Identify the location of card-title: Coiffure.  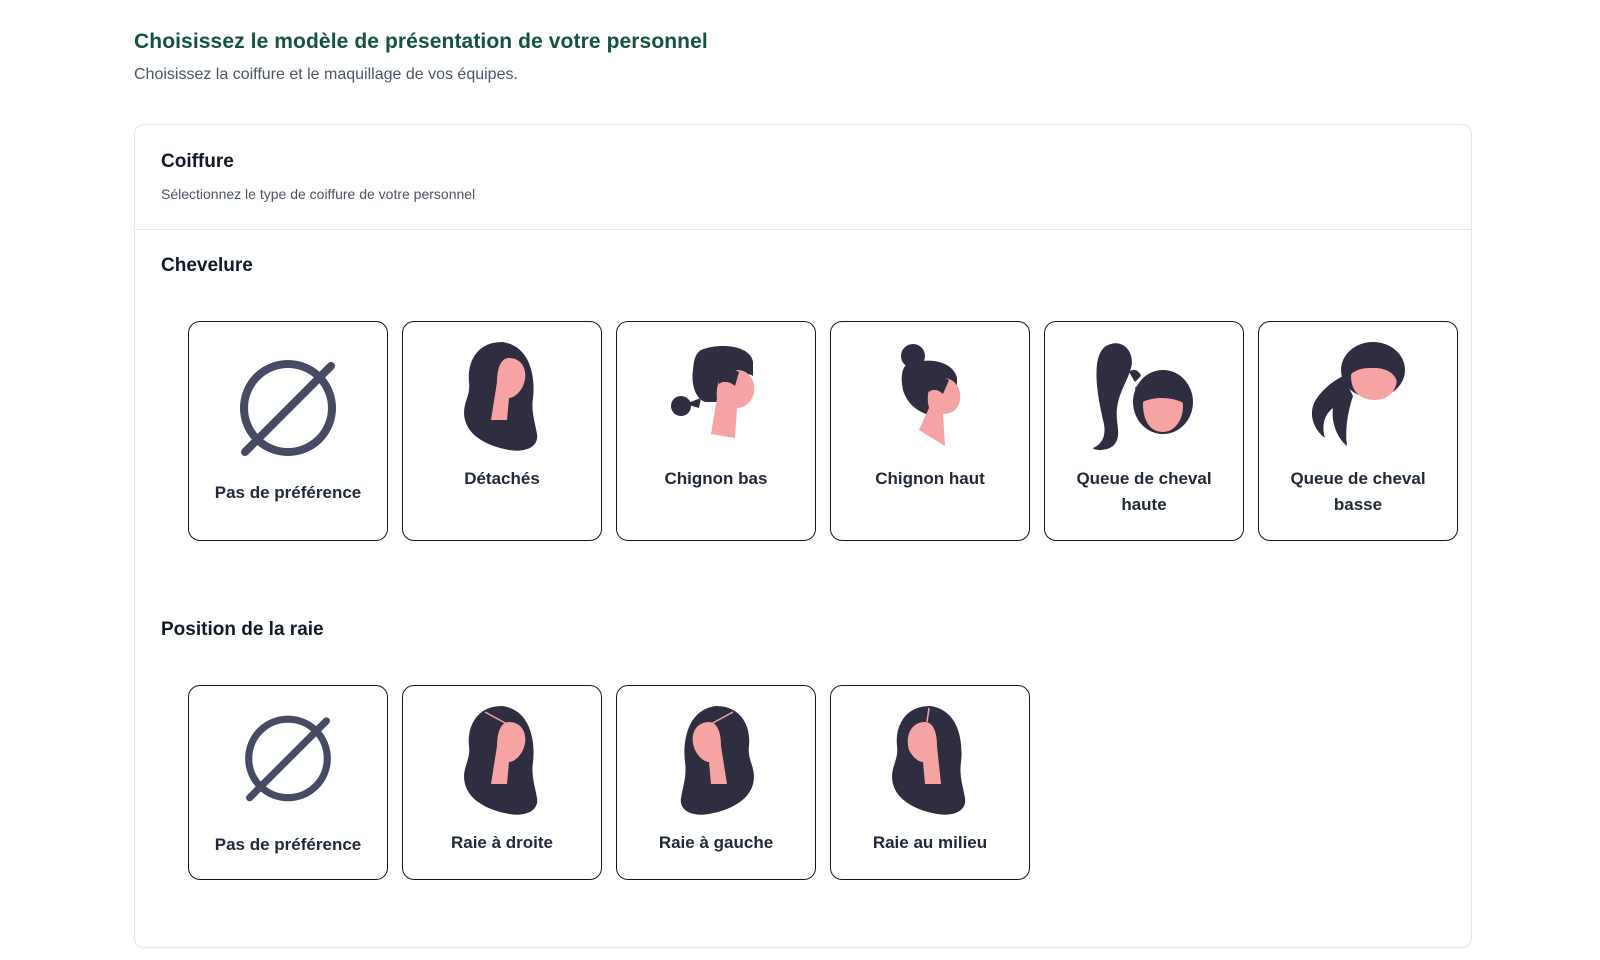
(197, 161).